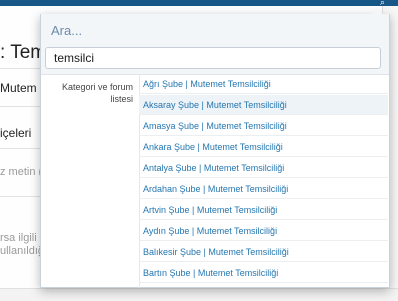  I want to click on section-heading: içeleri, so click(16, 133).